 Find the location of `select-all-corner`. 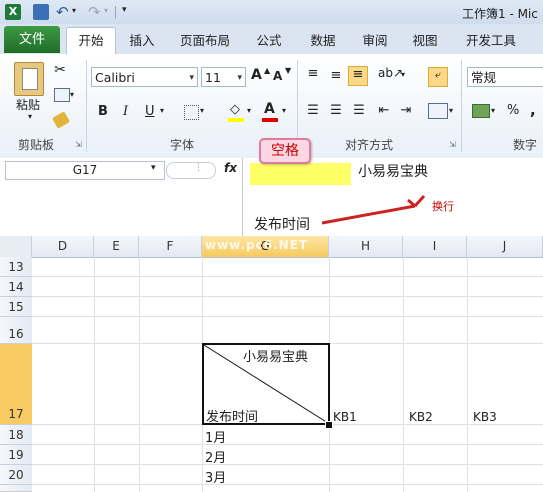

select-all-corner is located at coordinates (16, 246).